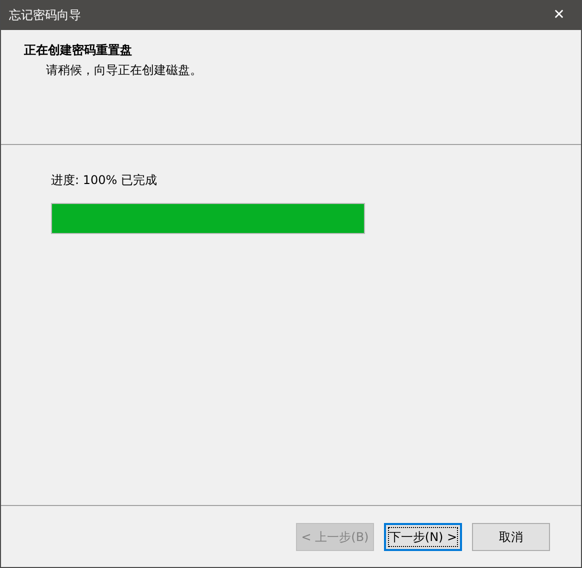 The width and height of the screenshot is (582, 568). Describe the element at coordinates (511, 537) in the screenshot. I see `wizard-button: 取消` at that location.